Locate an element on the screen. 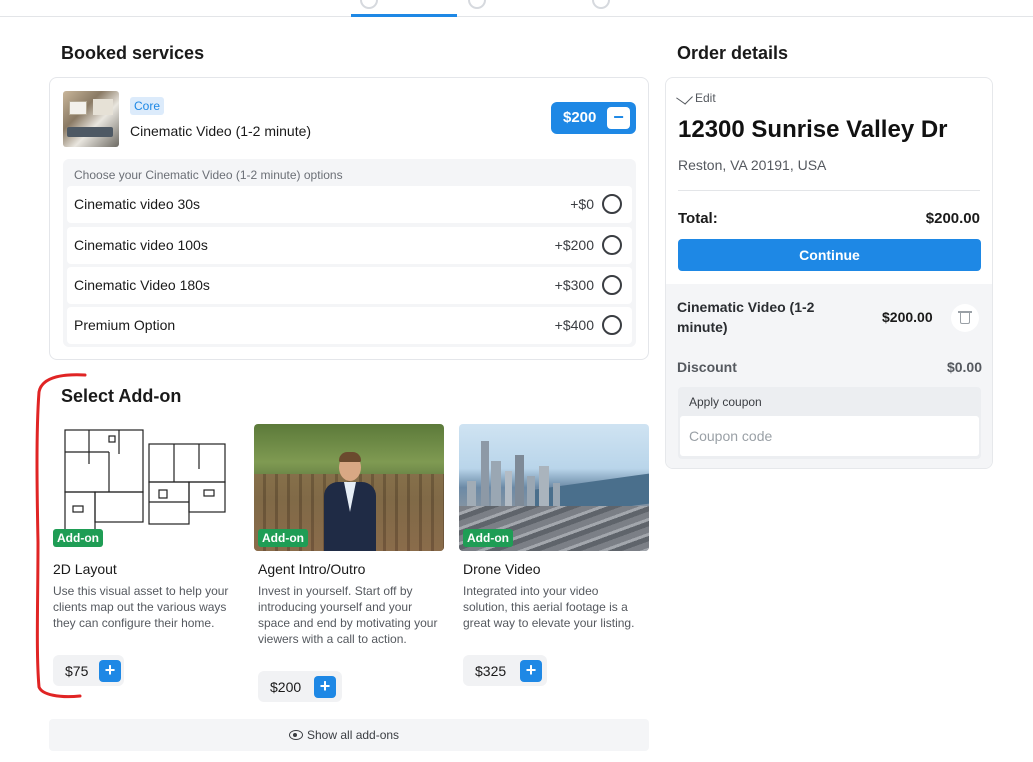 The width and height of the screenshot is (1033, 762). line-item-name: Cinematic Video (1-2 minute) is located at coordinates (746, 317).